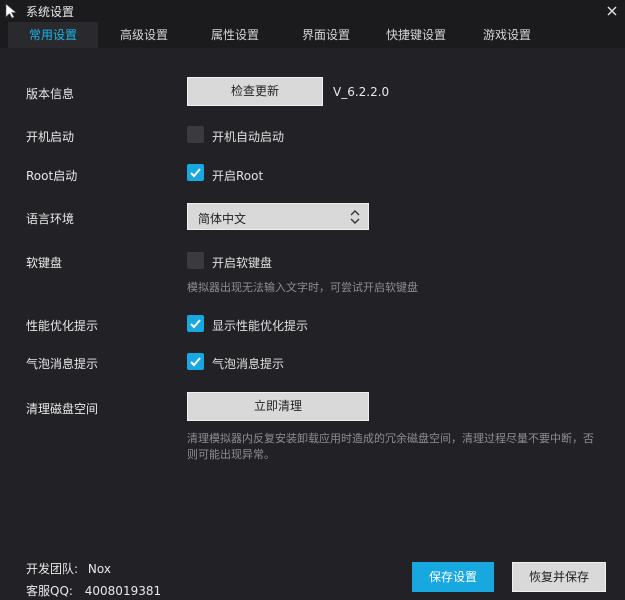  I want to click on bubble-label: 气泡消息提示, so click(62, 364).